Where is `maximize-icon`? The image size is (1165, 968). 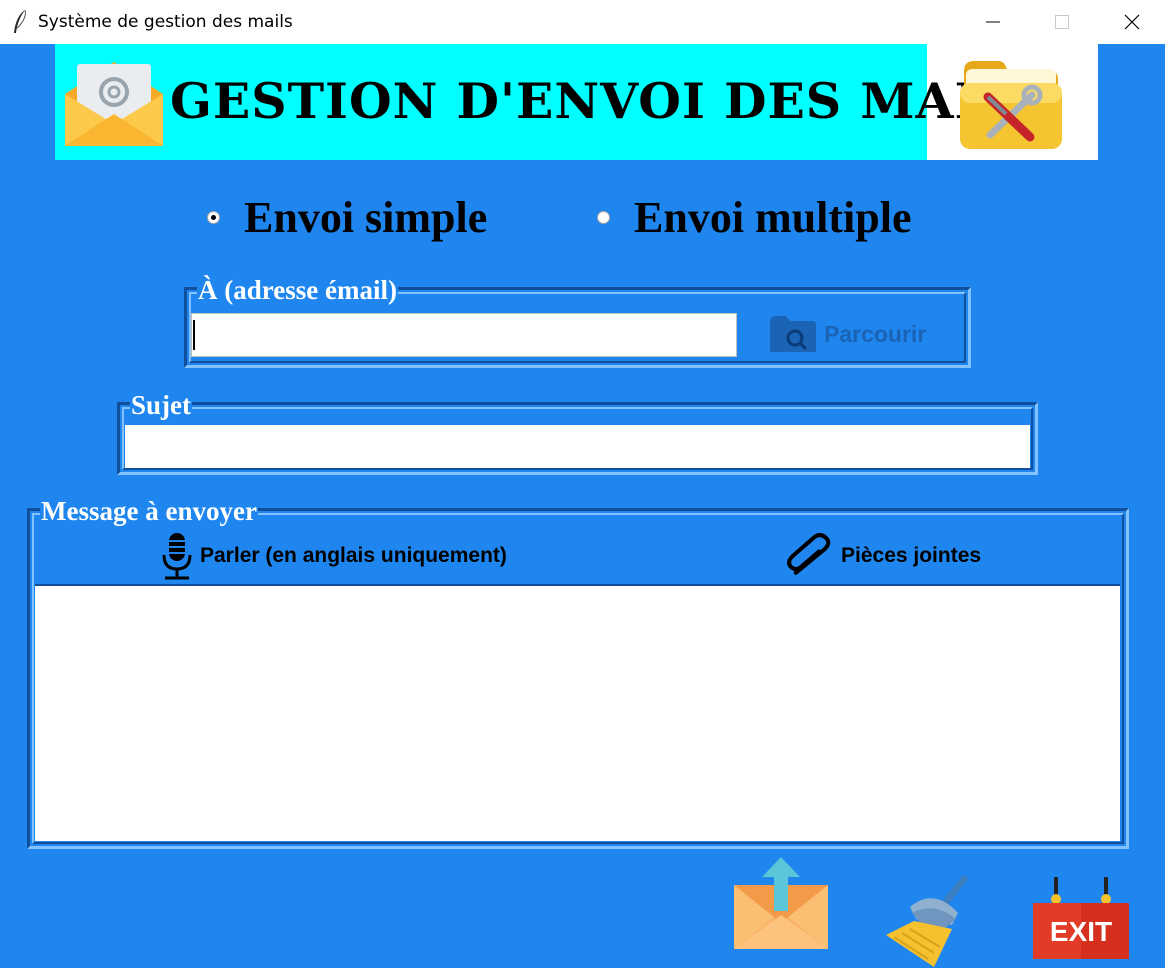
maximize-icon is located at coordinates (1062, 22).